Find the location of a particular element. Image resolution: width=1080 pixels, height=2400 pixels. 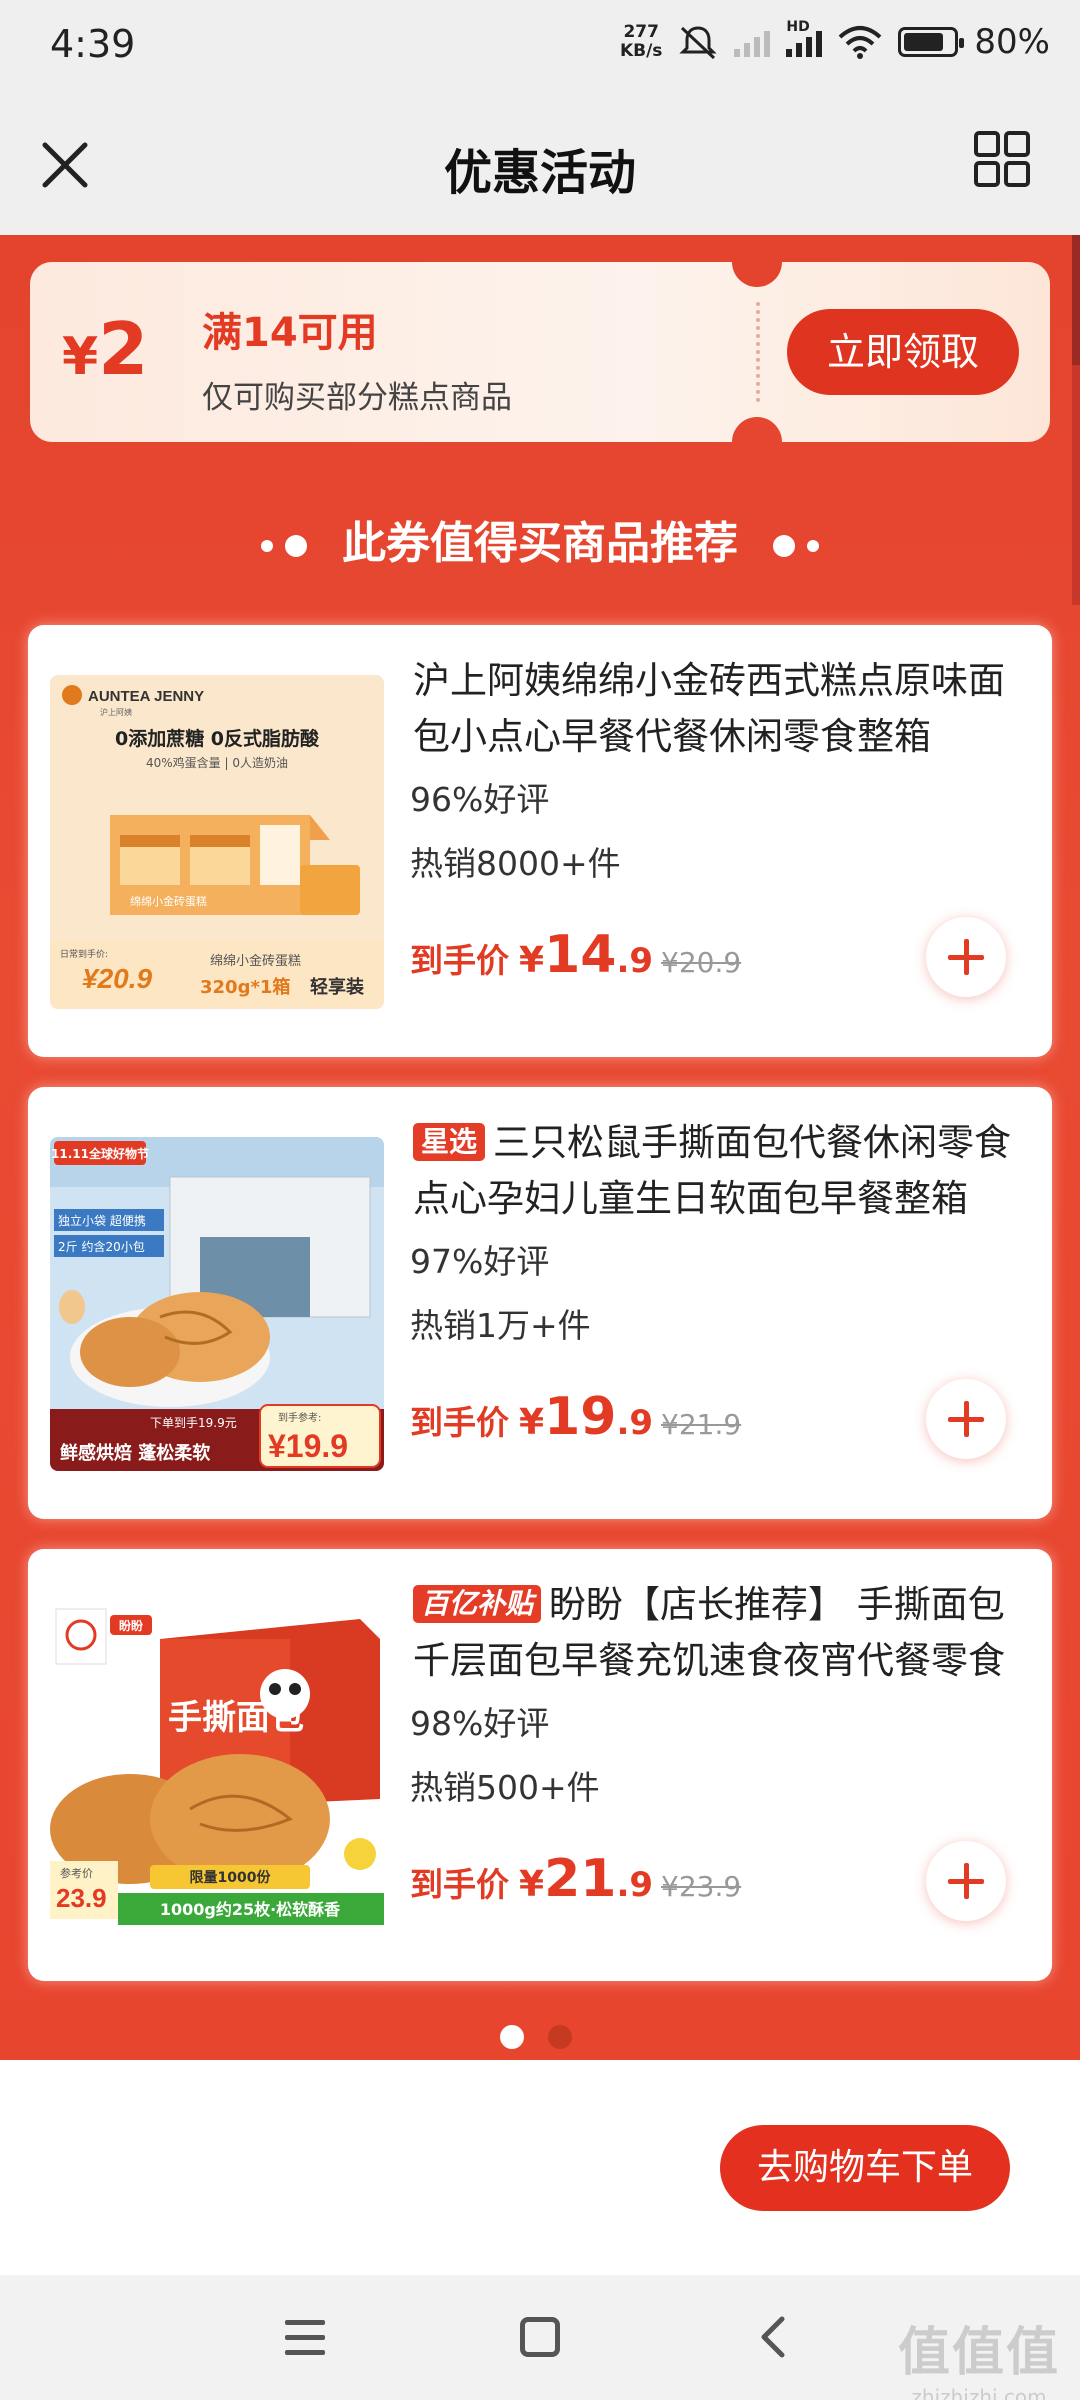

home-icon is located at coordinates (540, 2337).